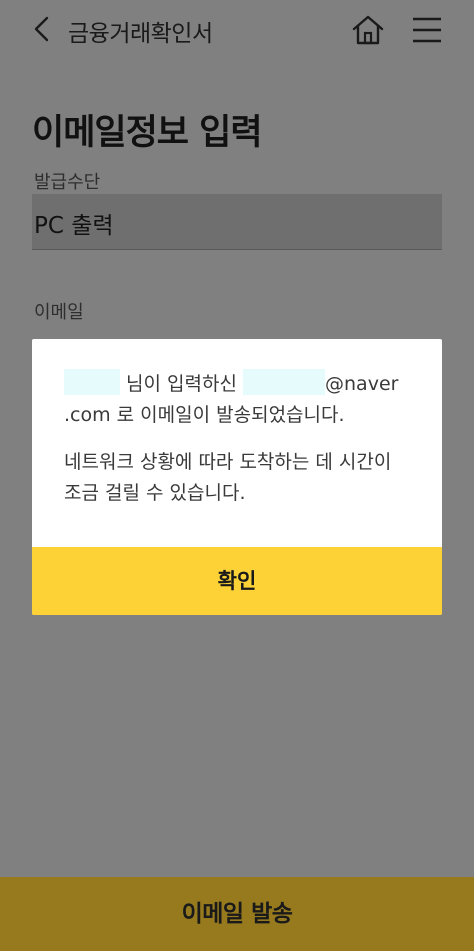  What do you see at coordinates (74, 226) in the screenshot?
I see `issue-method-value: PC 출력` at bounding box center [74, 226].